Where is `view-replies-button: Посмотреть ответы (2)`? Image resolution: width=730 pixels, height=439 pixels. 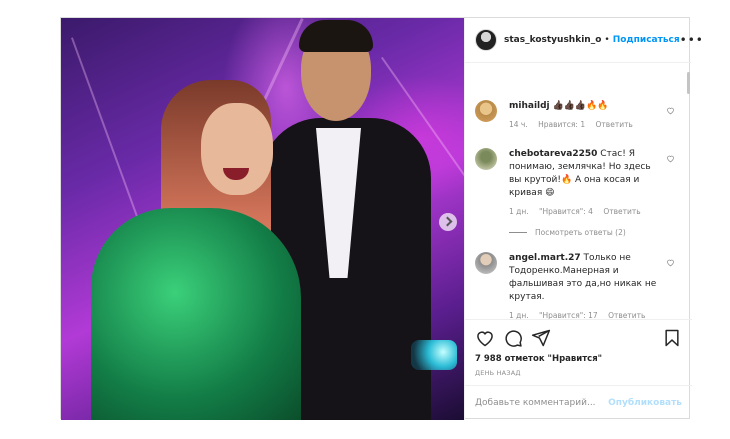
view-replies-button: Посмотреть ответы (2) is located at coordinates (567, 232).